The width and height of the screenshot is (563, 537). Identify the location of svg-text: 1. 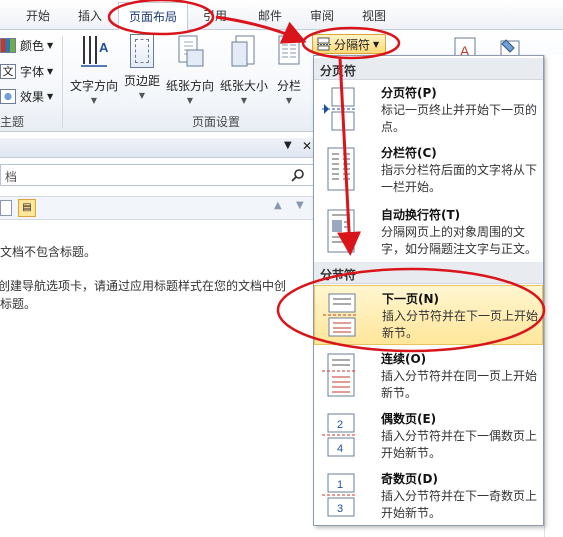
(340, 485).